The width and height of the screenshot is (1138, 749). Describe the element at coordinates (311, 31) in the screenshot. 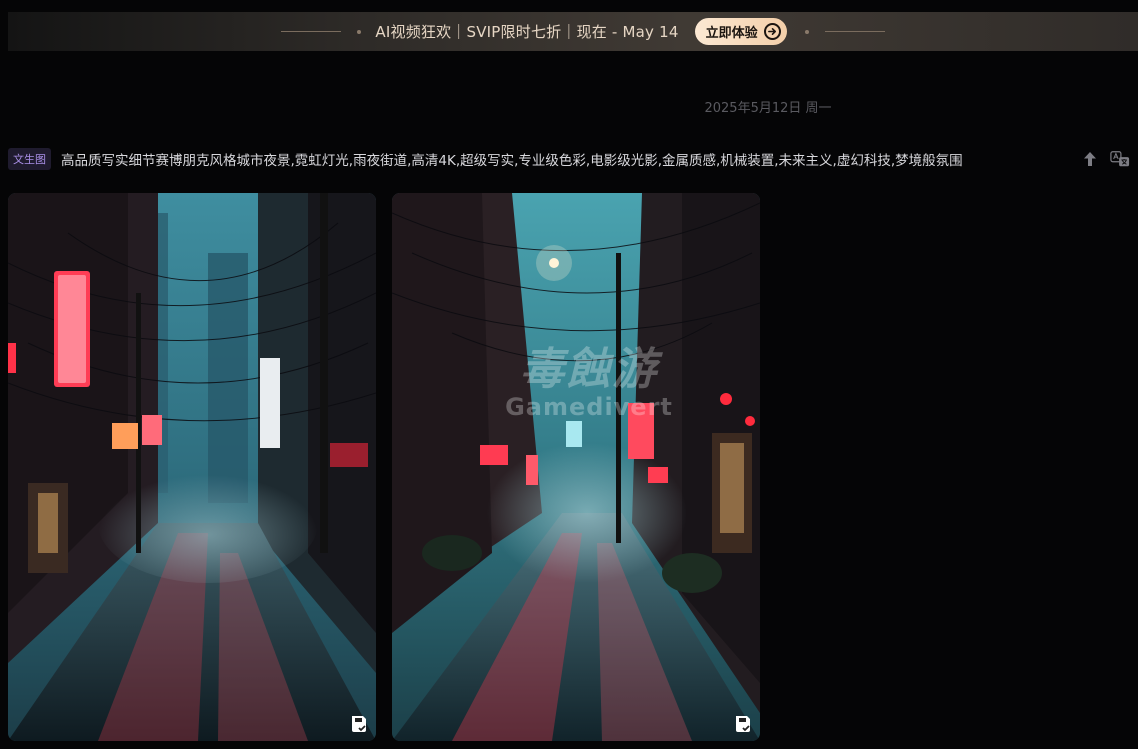

I see `banner-divider-left` at that location.